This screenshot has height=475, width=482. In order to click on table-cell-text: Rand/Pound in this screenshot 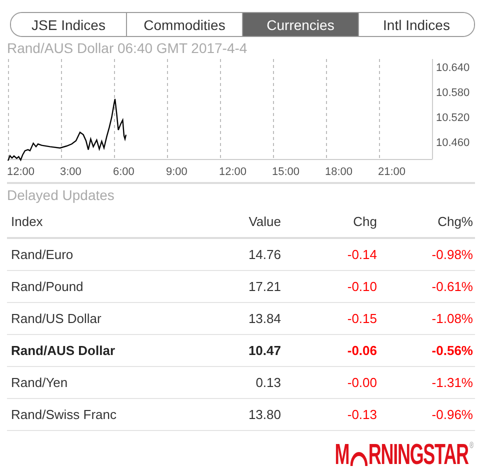, I will do `click(47, 286)`.